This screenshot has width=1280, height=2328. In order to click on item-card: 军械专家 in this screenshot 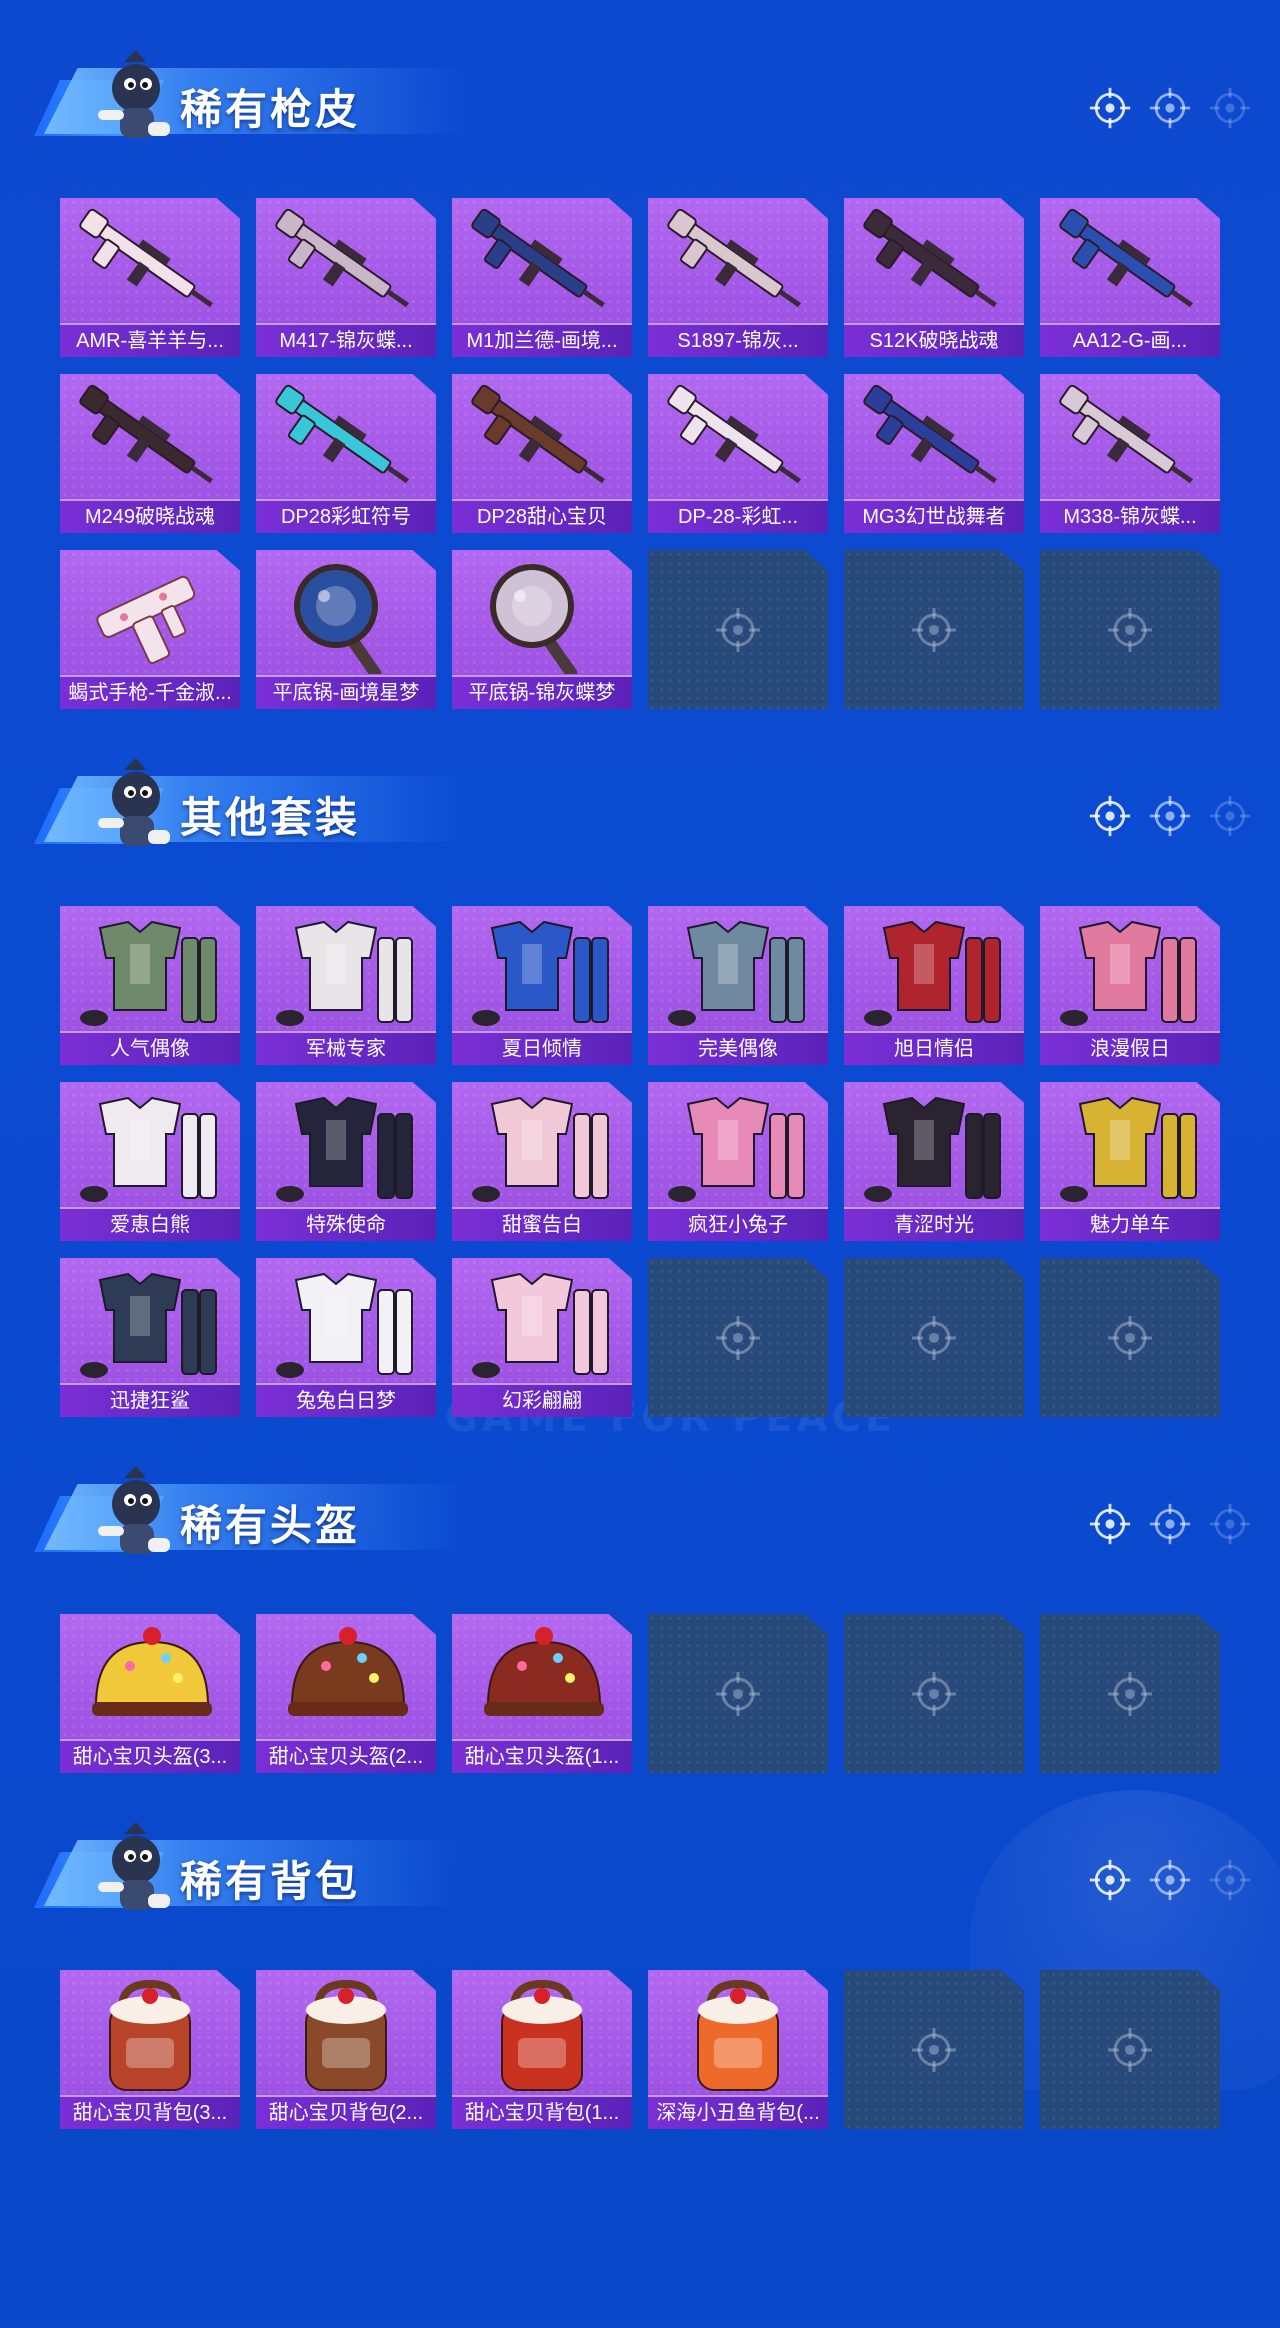, I will do `click(346, 985)`.